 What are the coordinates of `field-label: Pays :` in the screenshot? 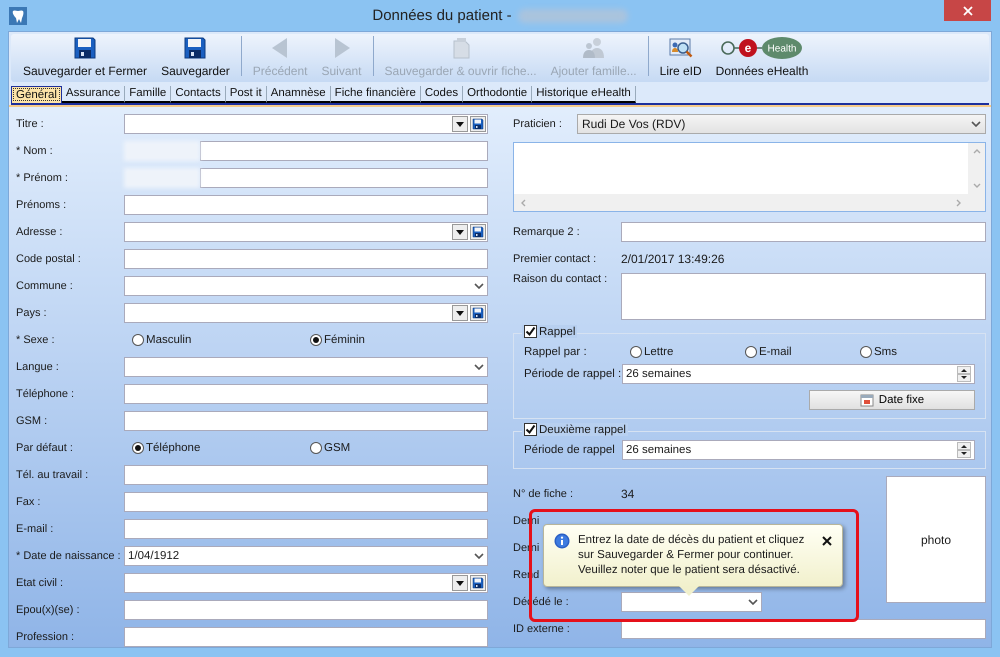 It's located at (32, 313).